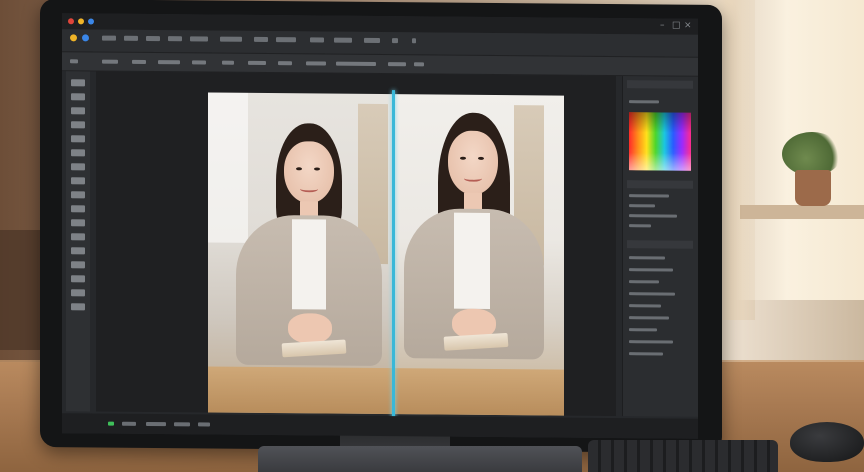  I want to click on shape-tool-icon, so click(78, 279).